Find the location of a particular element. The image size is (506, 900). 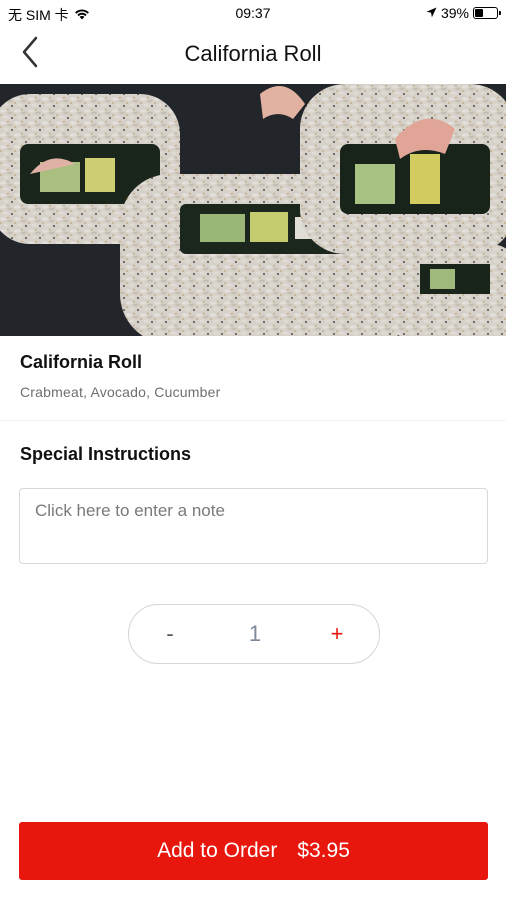

item-name: California Roll is located at coordinates (81, 362).